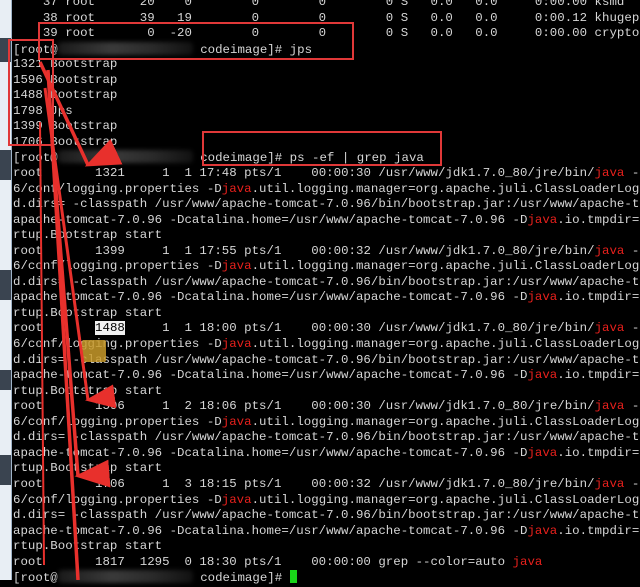  I want to click on jps-row: 1488 Bootstrap, so click(65, 95).